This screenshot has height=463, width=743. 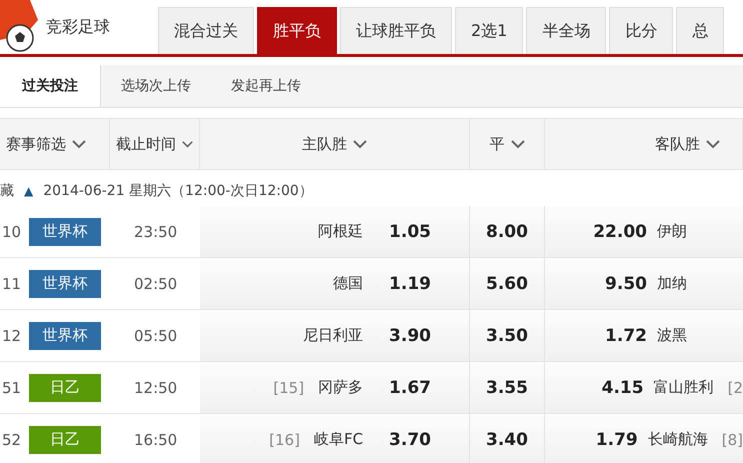 I want to click on tab: 比分, so click(x=641, y=30).